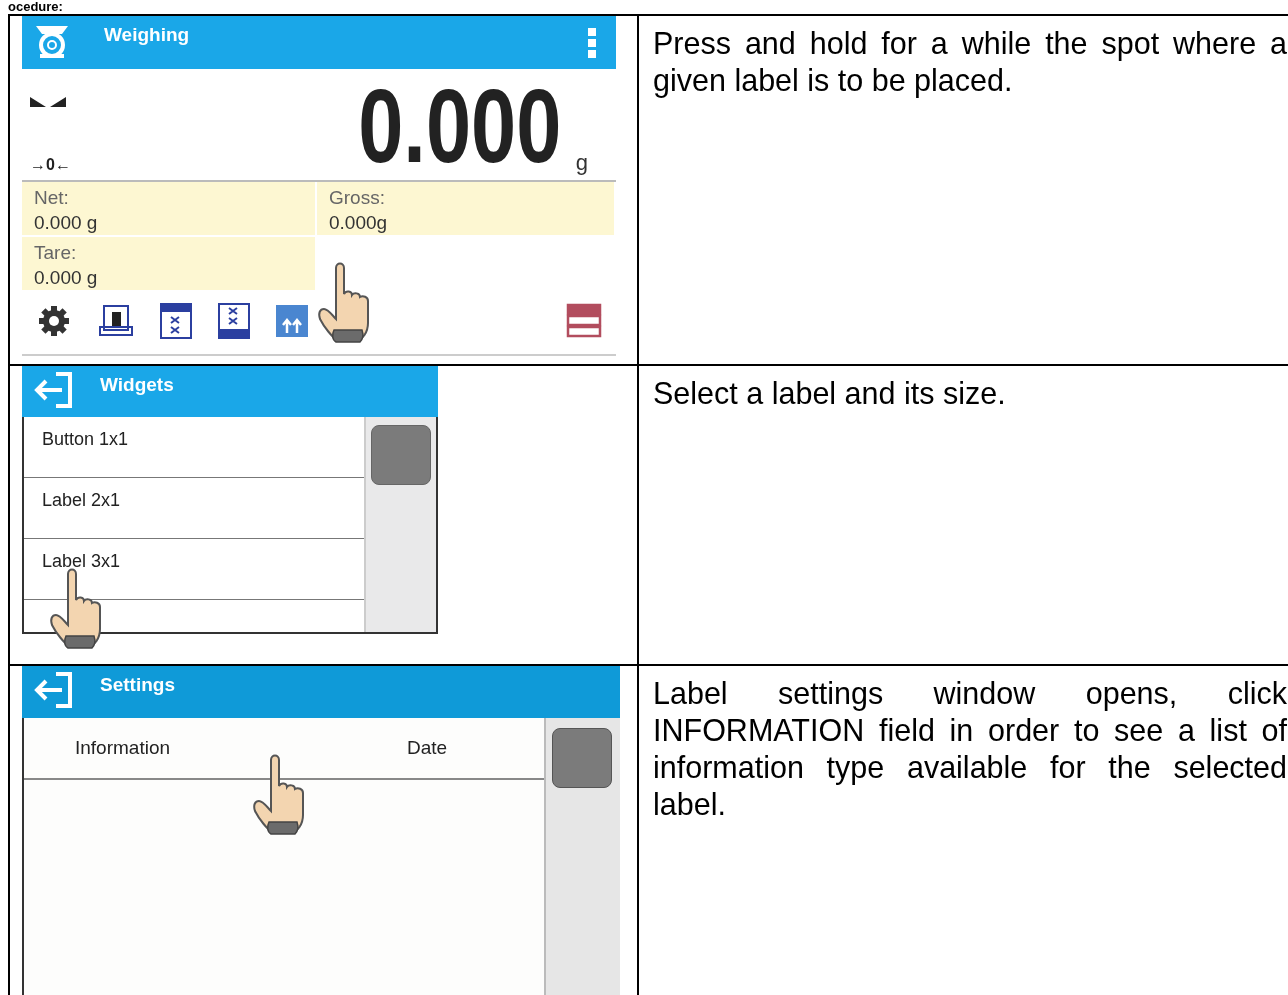 The image size is (1288, 995). I want to click on info-field: Net: 0.000 g, so click(168, 208).